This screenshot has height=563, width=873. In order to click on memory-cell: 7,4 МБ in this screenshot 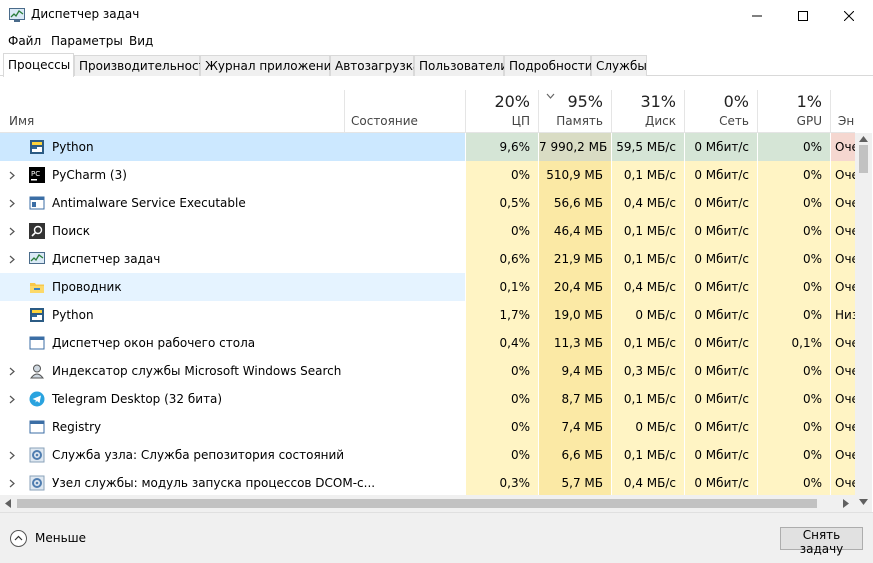, I will do `click(574, 427)`.